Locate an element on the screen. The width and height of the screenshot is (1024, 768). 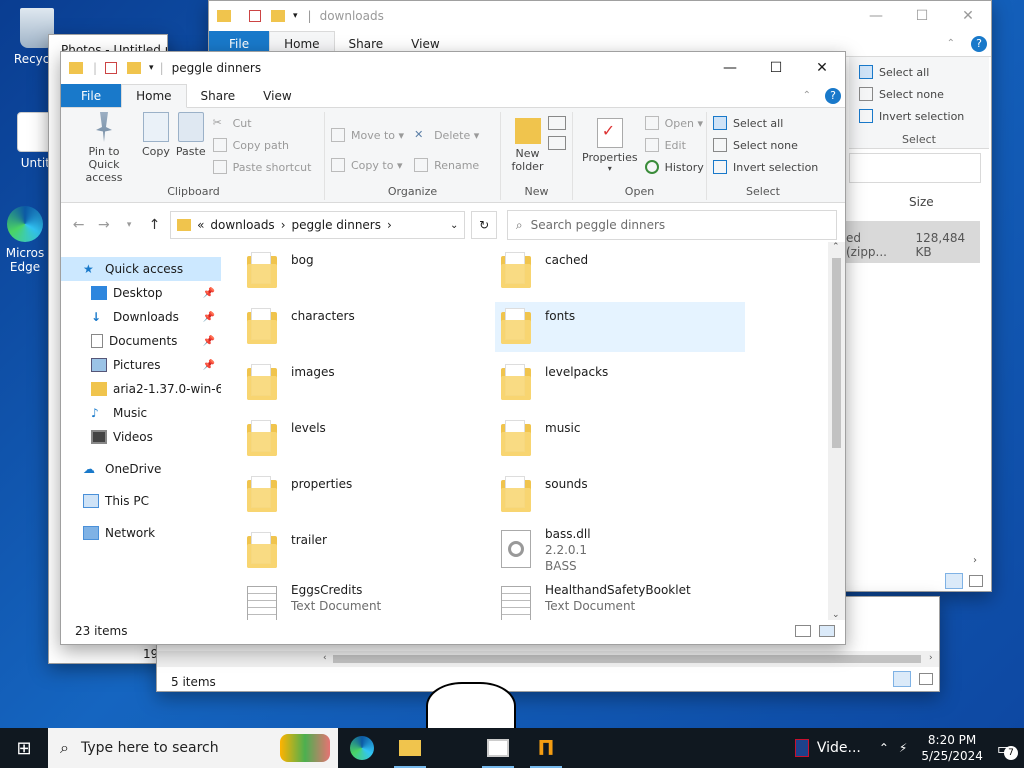
taskbar-file-explorer is located at coordinates (410, 748).